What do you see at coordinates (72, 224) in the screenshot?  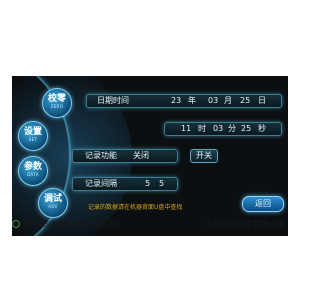 I see `model-caption: 35-J5000型臭氧在线检测仪` at bounding box center [72, 224].